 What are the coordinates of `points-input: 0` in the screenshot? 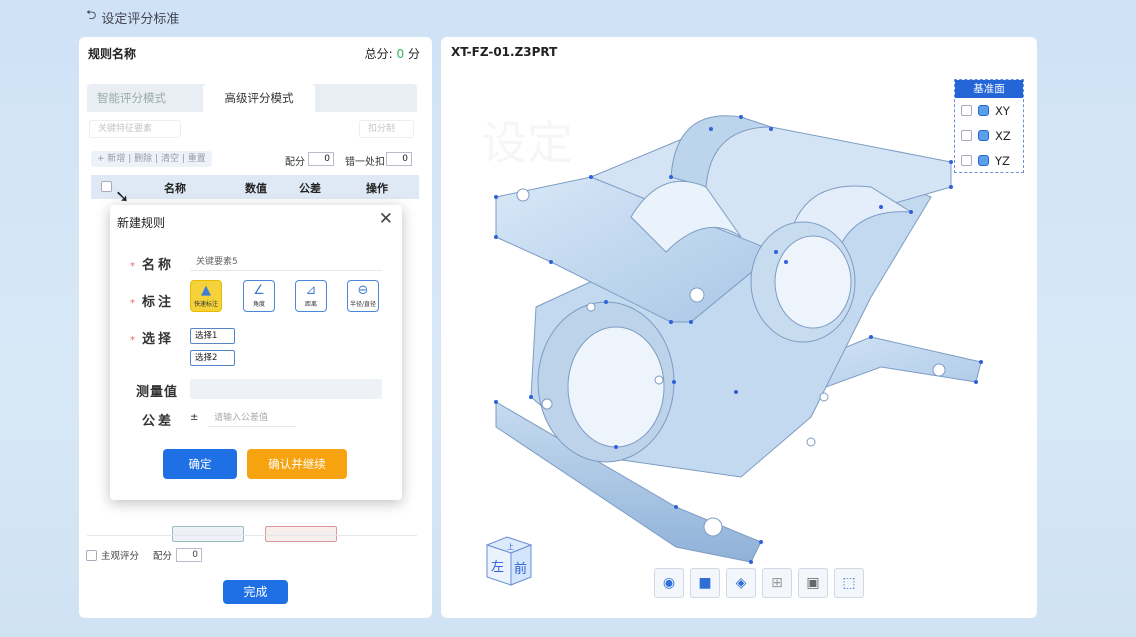 It's located at (321, 159).